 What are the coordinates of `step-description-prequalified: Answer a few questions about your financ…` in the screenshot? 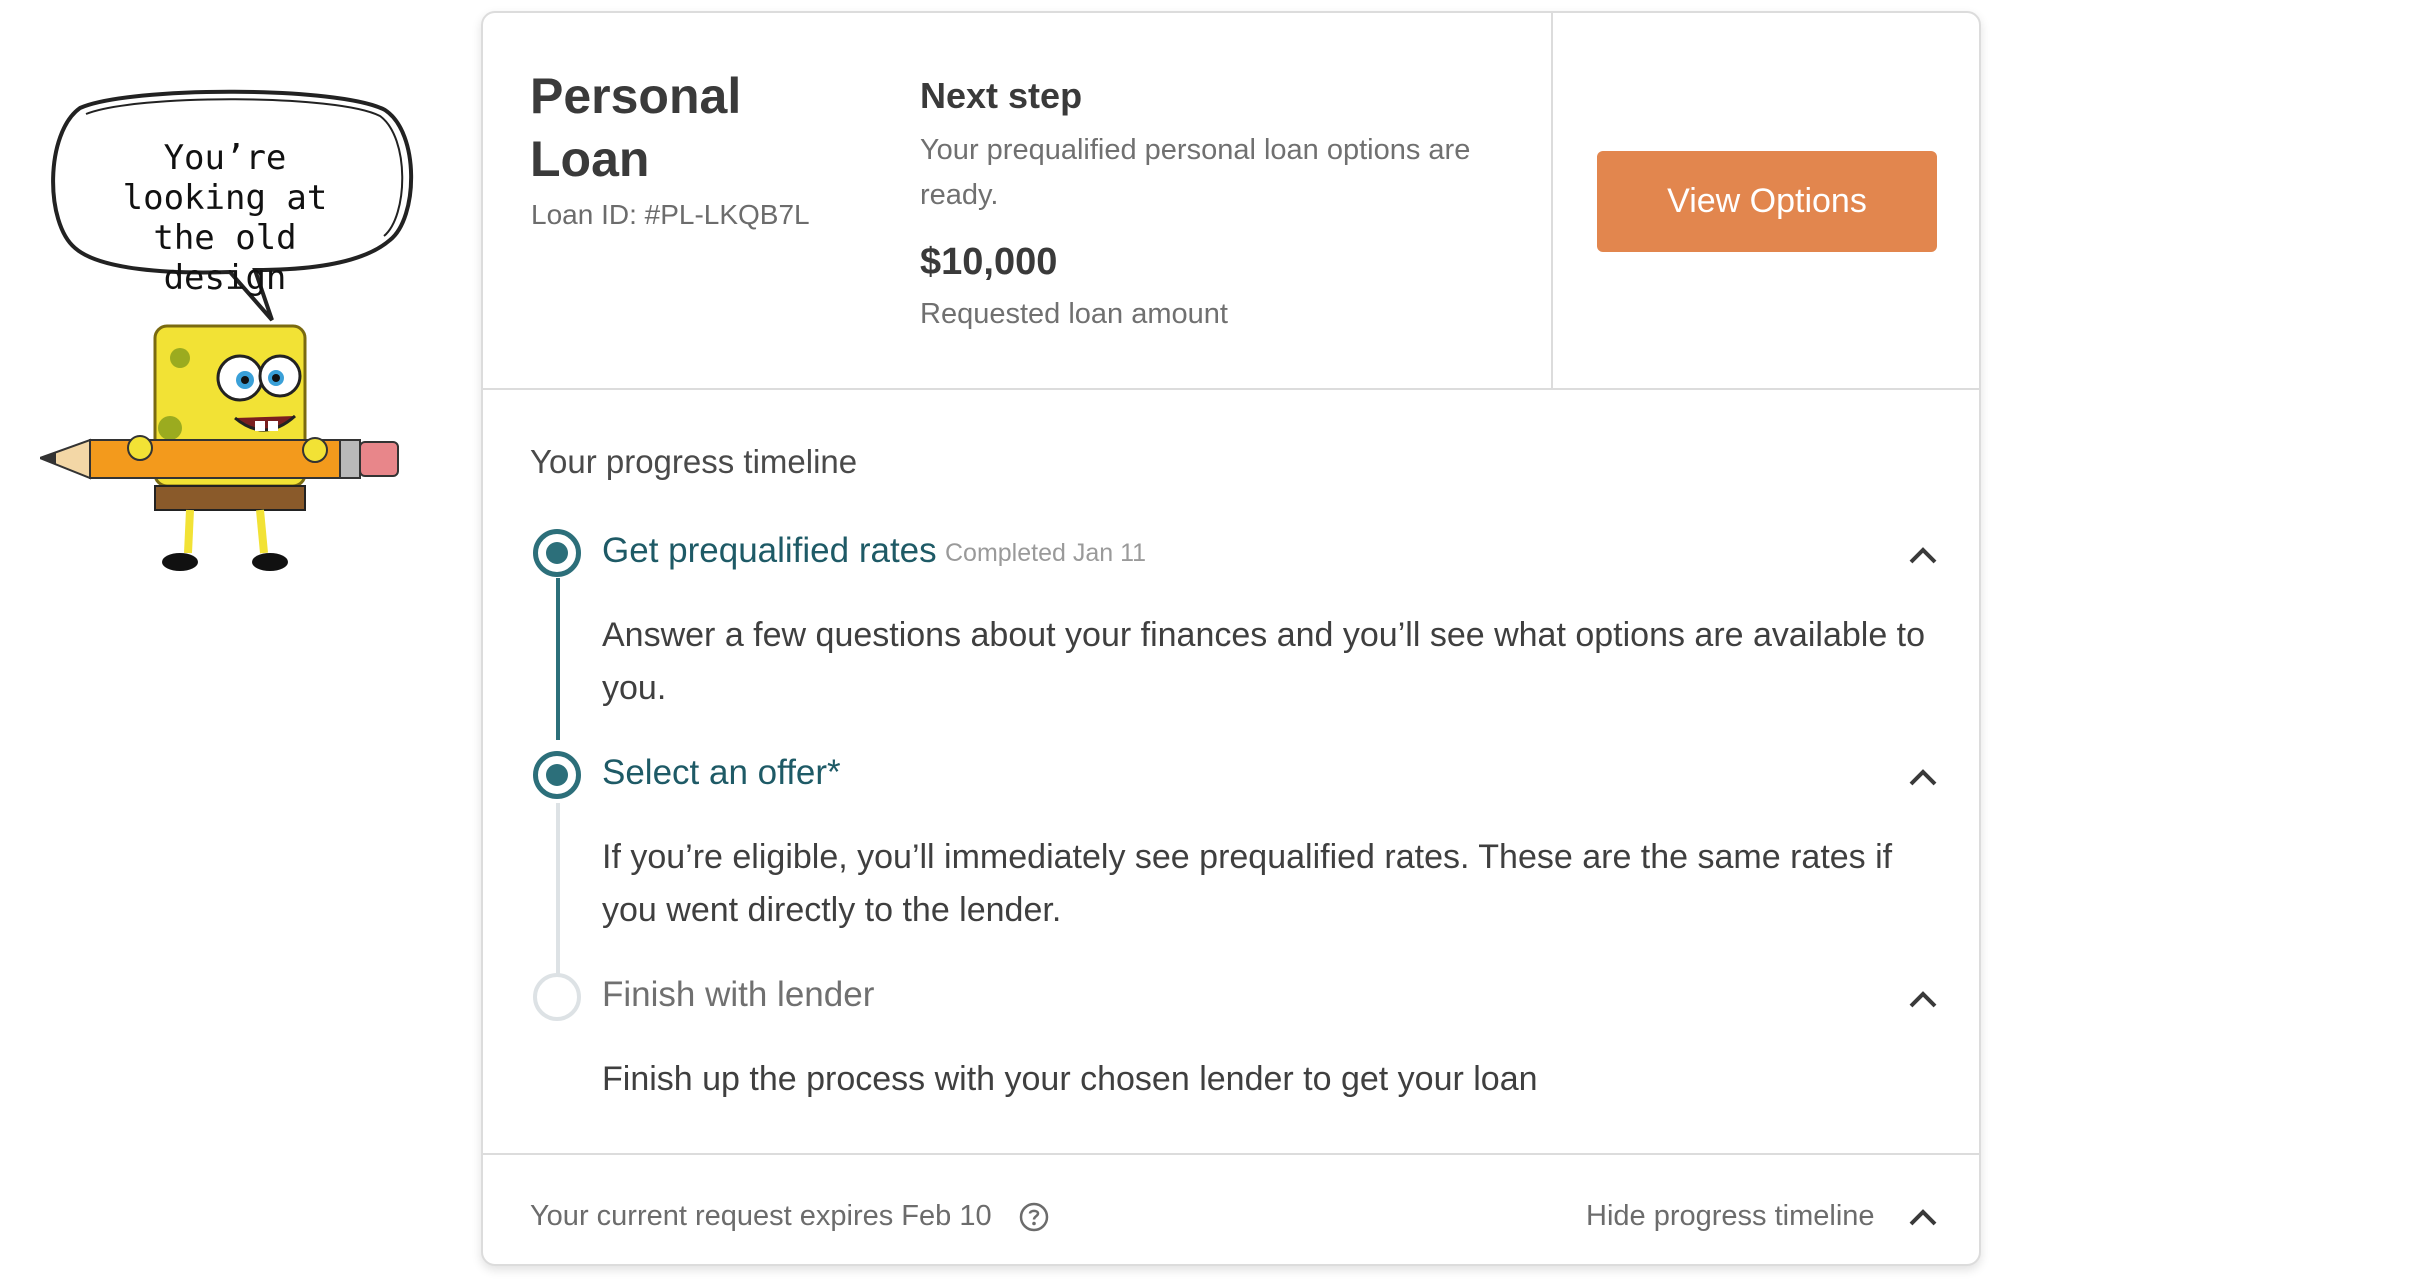 It's located at (1264, 661).